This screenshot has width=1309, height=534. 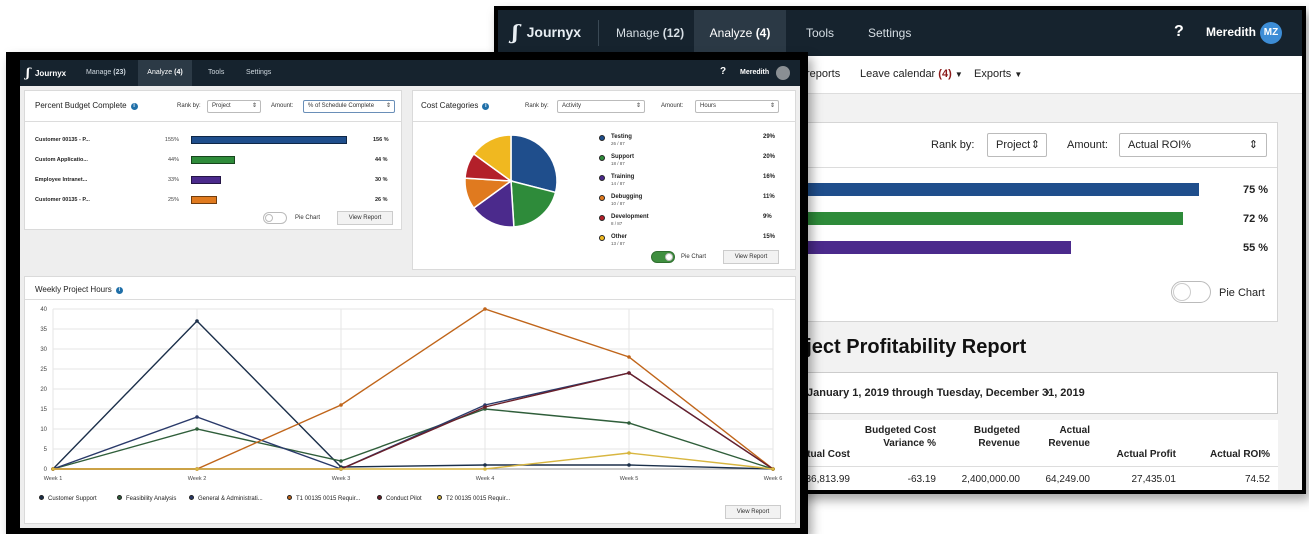 What do you see at coordinates (598, 33) in the screenshot?
I see `nav-divider` at bounding box center [598, 33].